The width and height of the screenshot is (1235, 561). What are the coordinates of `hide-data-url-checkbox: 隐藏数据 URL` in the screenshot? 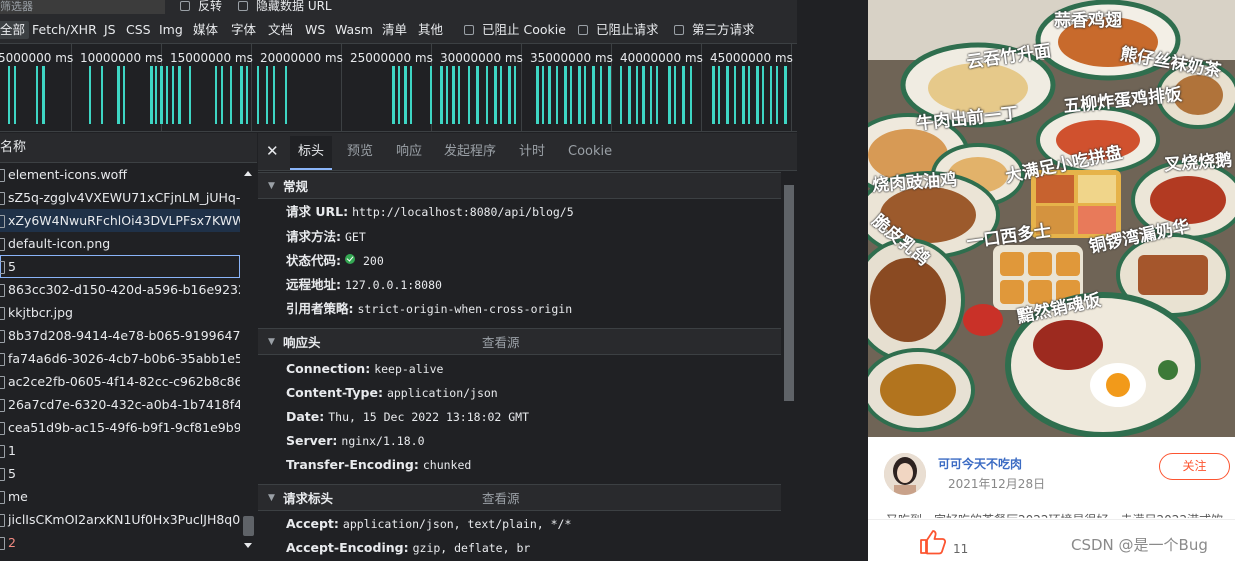 It's located at (285, 6).